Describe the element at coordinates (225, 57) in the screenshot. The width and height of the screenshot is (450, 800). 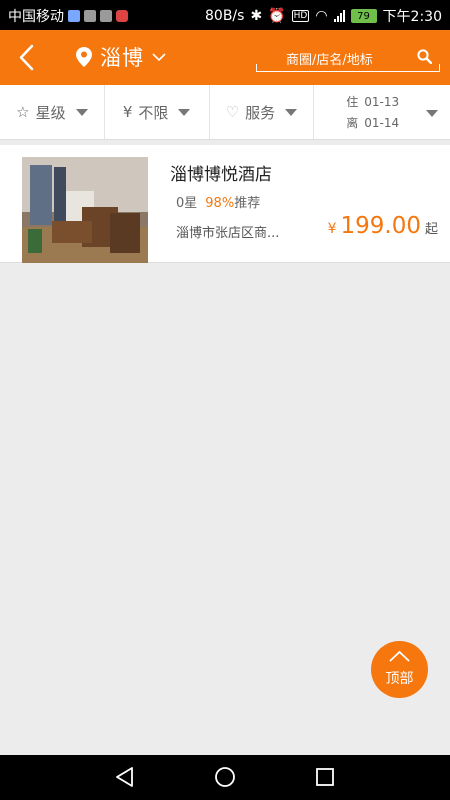
I see `app-header: 淄博 商圈/店名/地标` at that location.